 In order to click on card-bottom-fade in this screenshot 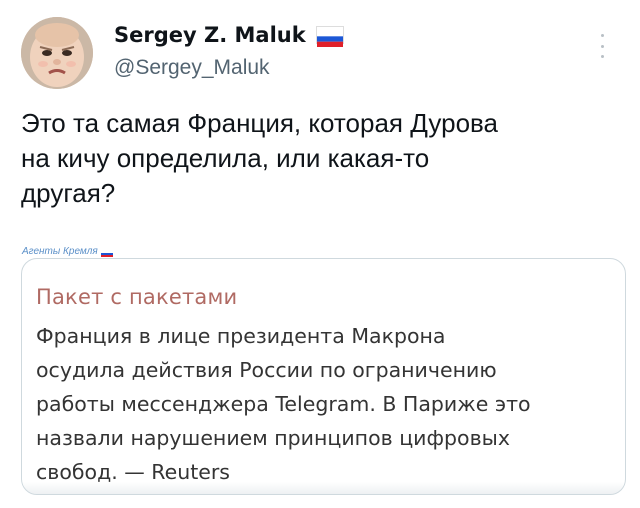, I will do `click(323, 488)`.